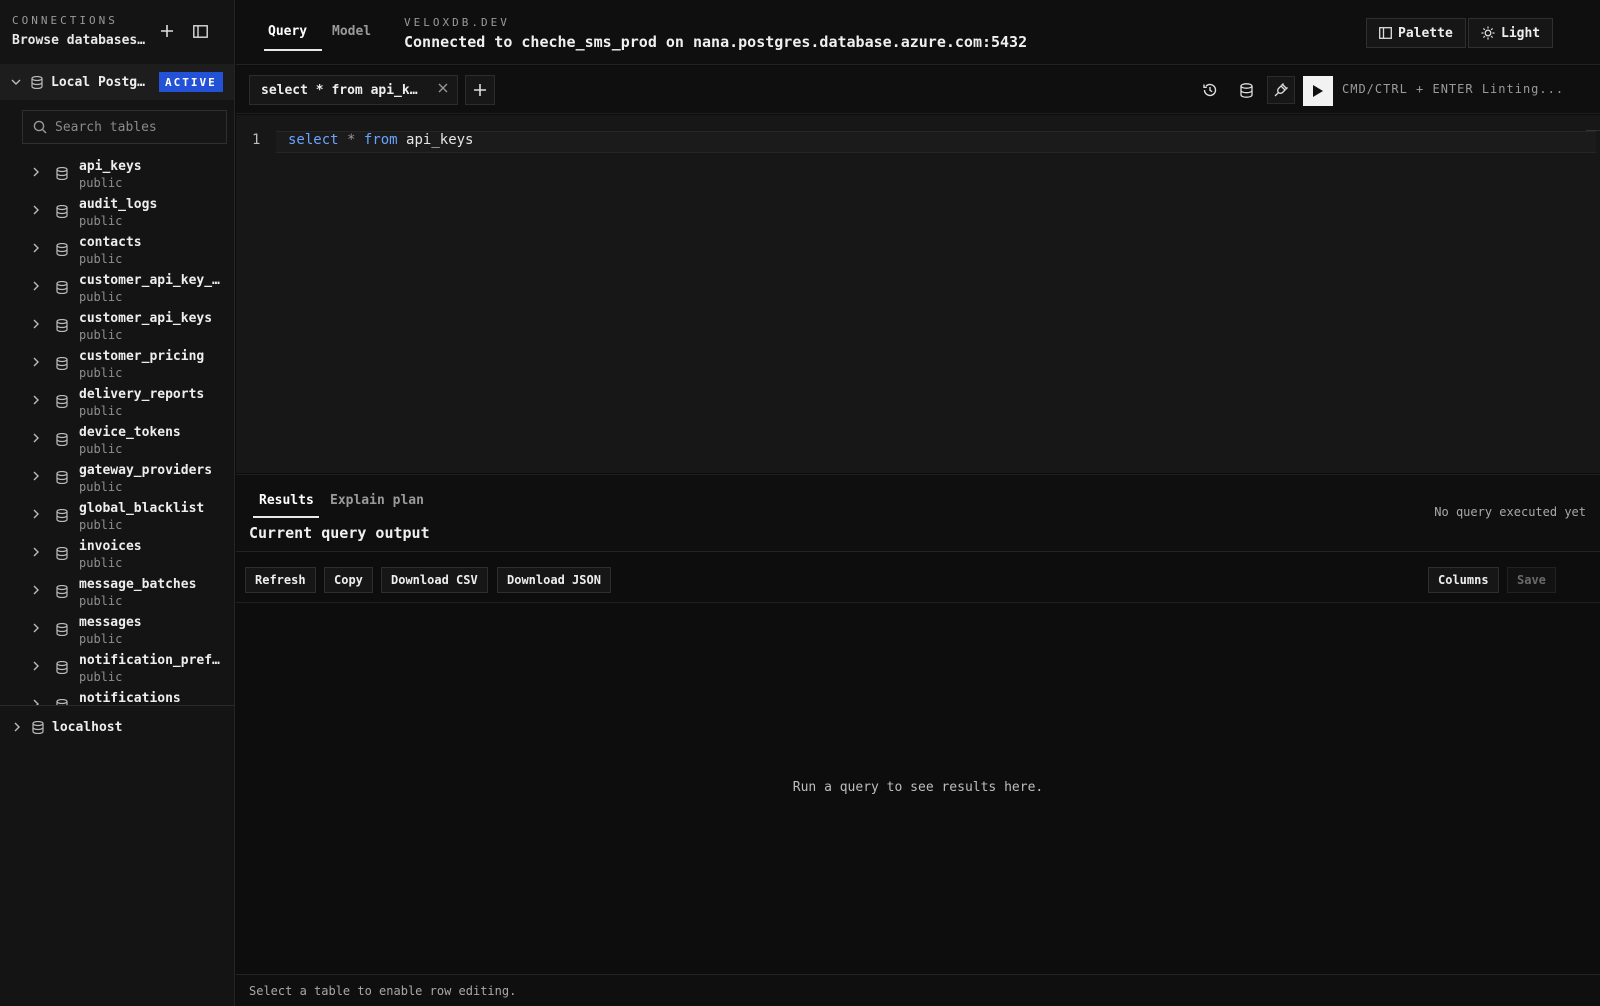 This screenshot has height=1006, width=1600. I want to click on save-button: Save, so click(1531, 580).